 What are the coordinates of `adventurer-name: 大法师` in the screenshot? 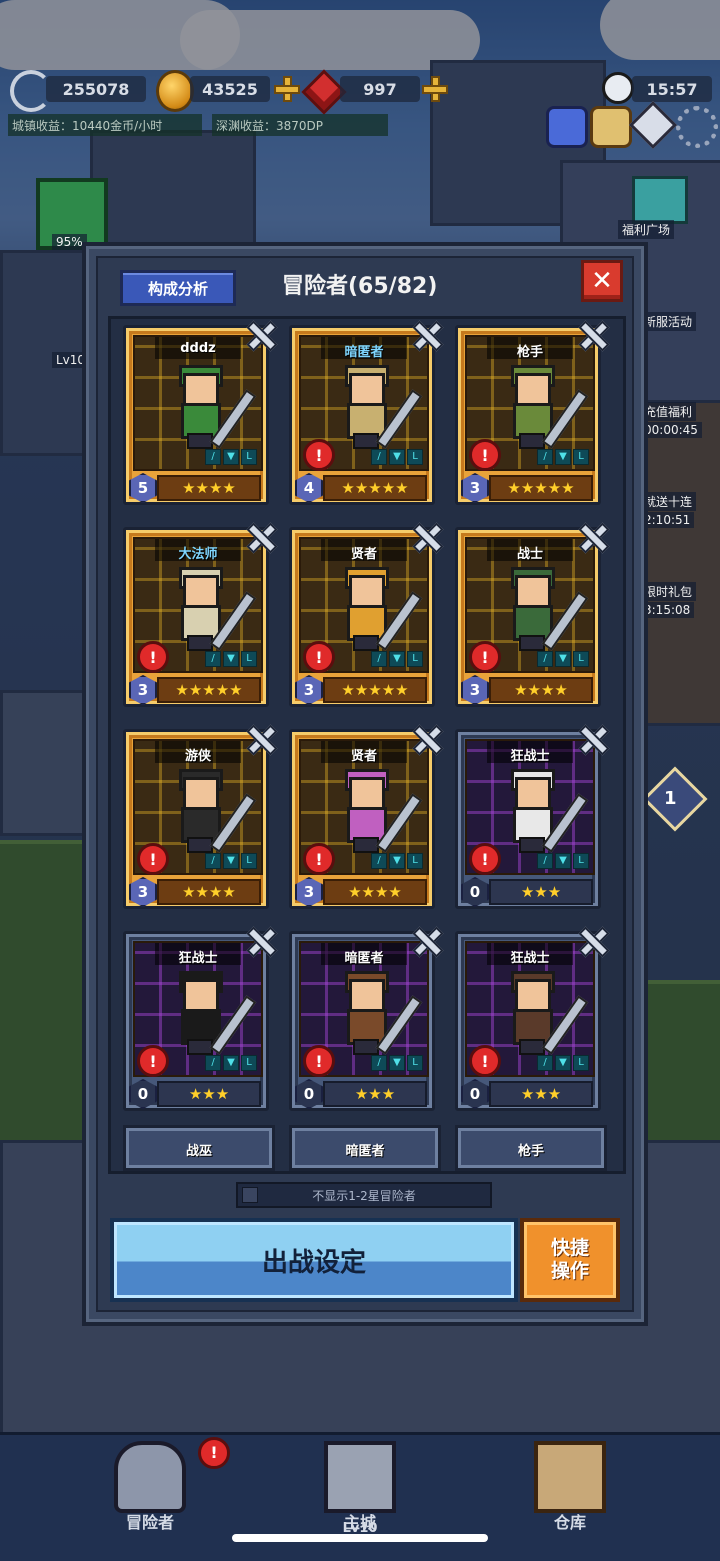 It's located at (198, 554).